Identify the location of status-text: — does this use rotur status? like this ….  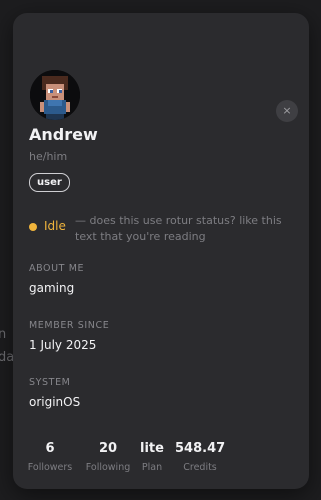
(178, 228).